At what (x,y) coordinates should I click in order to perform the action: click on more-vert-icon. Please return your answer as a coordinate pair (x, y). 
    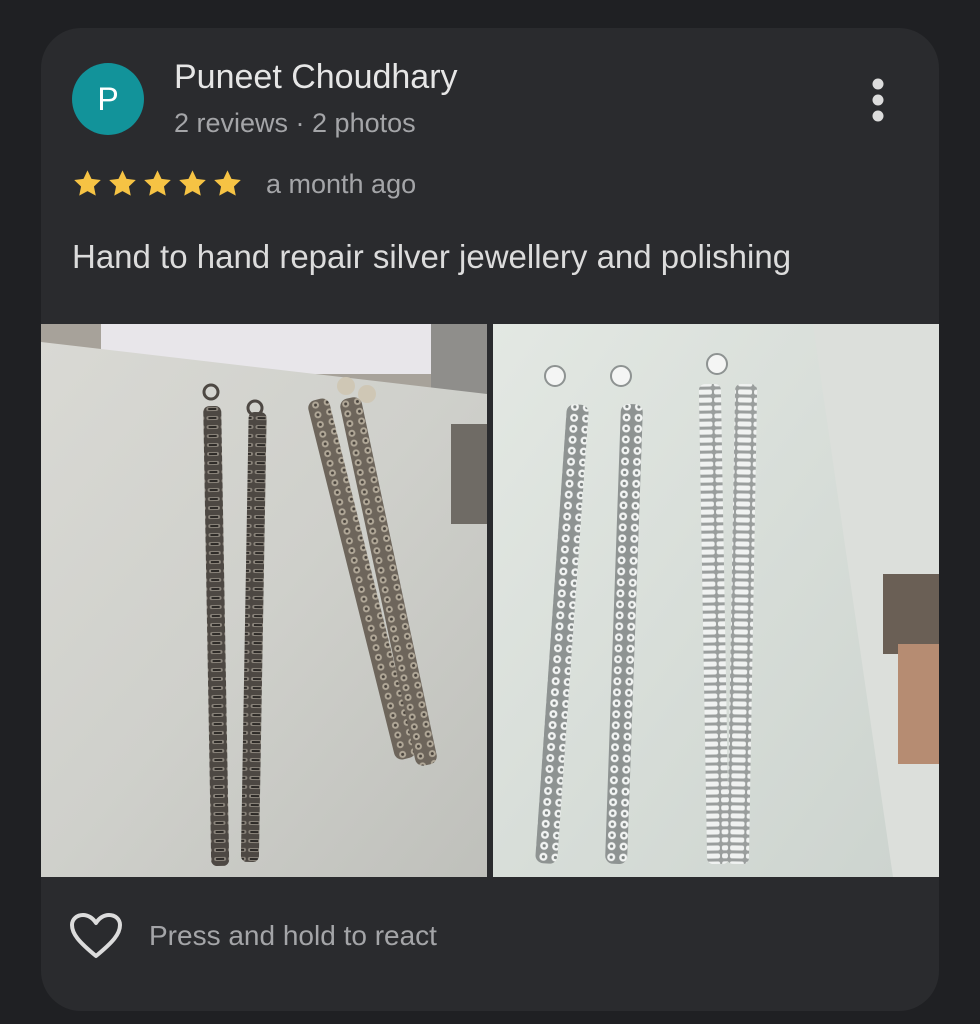
    Looking at the image, I should click on (878, 100).